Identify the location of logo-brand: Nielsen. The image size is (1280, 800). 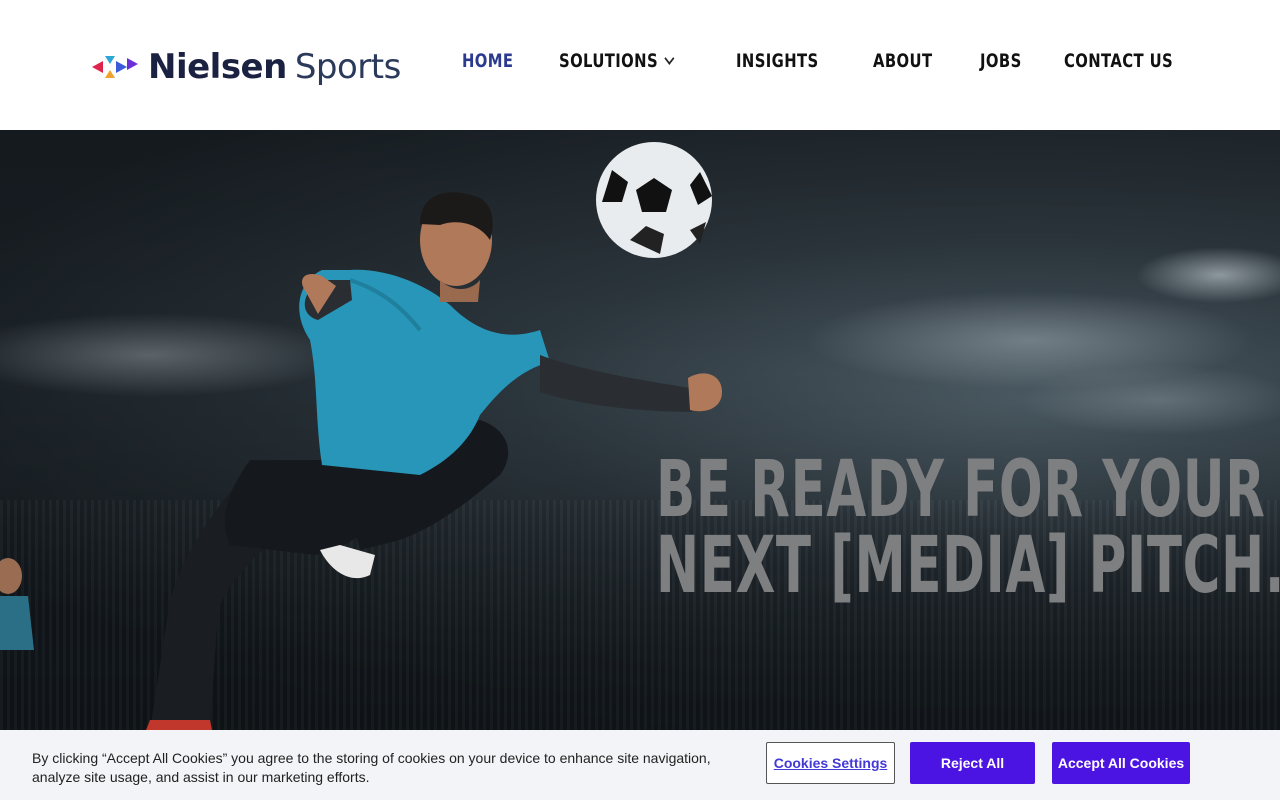
(217, 67).